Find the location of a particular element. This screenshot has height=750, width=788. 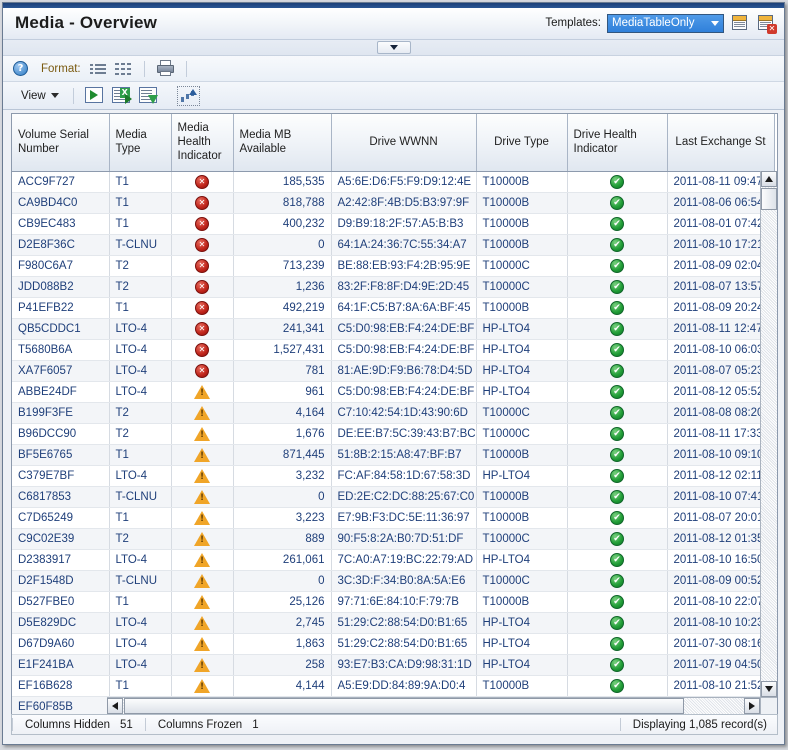

scroll-up-button is located at coordinates (769, 179).